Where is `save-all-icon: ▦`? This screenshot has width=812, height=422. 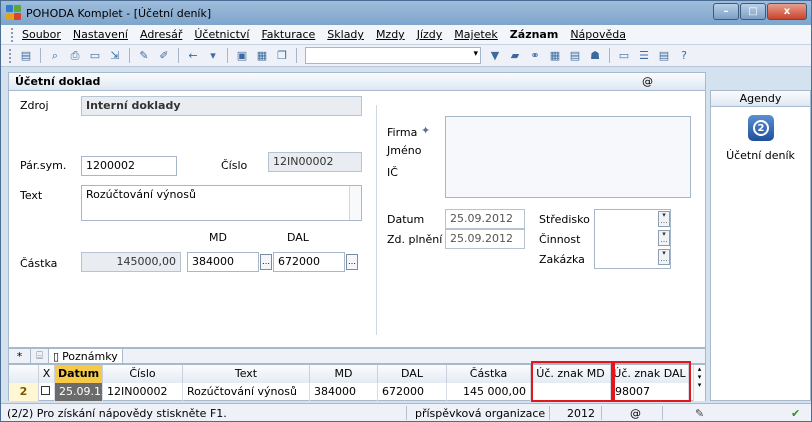 save-all-icon: ▦ is located at coordinates (262, 56).